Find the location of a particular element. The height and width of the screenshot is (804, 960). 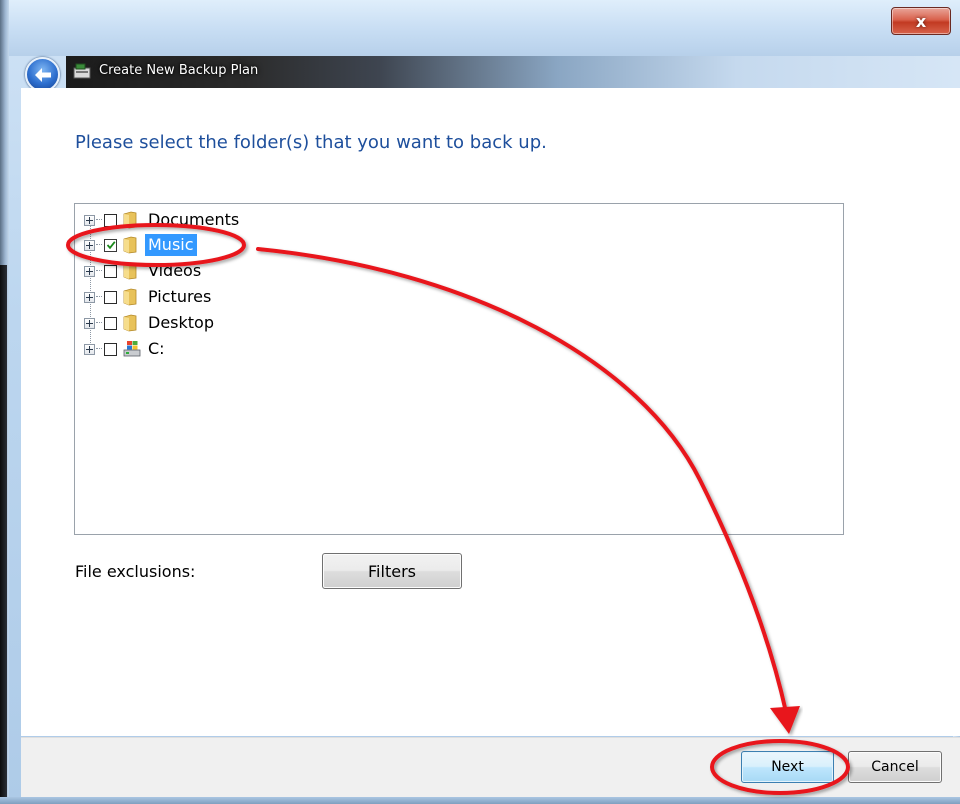

tree-item-label: Videos is located at coordinates (175, 270).